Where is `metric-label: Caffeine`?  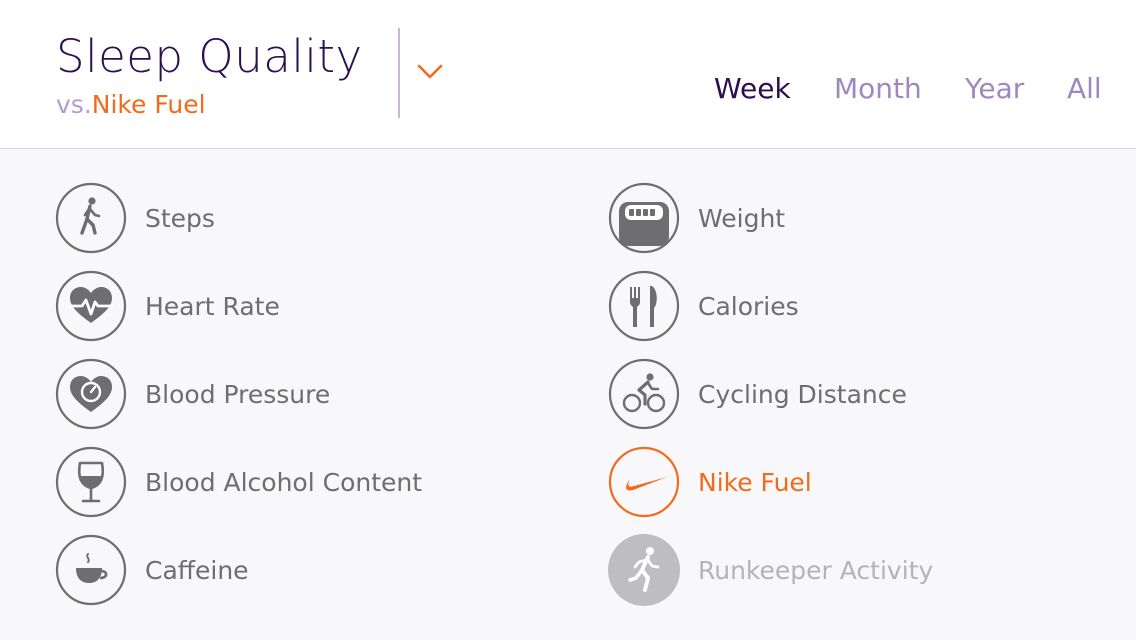 metric-label: Caffeine is located at coordinates (197, 570).